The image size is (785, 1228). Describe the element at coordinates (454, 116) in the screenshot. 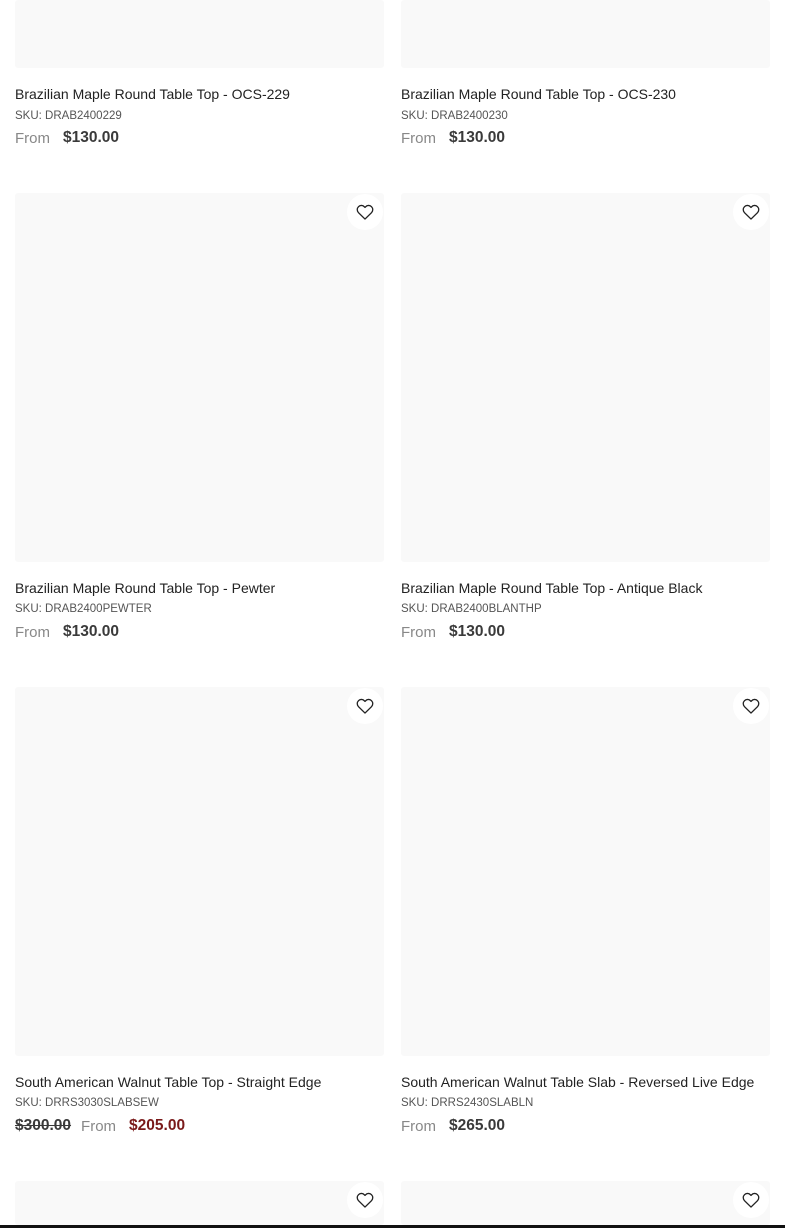

I see `product-sku: SKU: DRAB2400230` at that location.